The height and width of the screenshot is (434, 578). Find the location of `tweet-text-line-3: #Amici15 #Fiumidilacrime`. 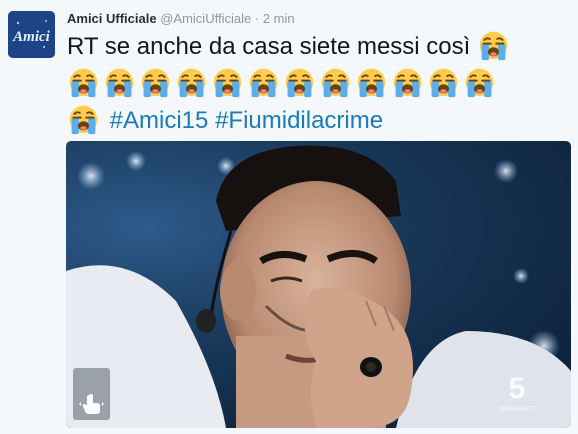

tweet-text-line-3: #Amici15 #Fiumidilacrime is located at coordinates (319, 120).